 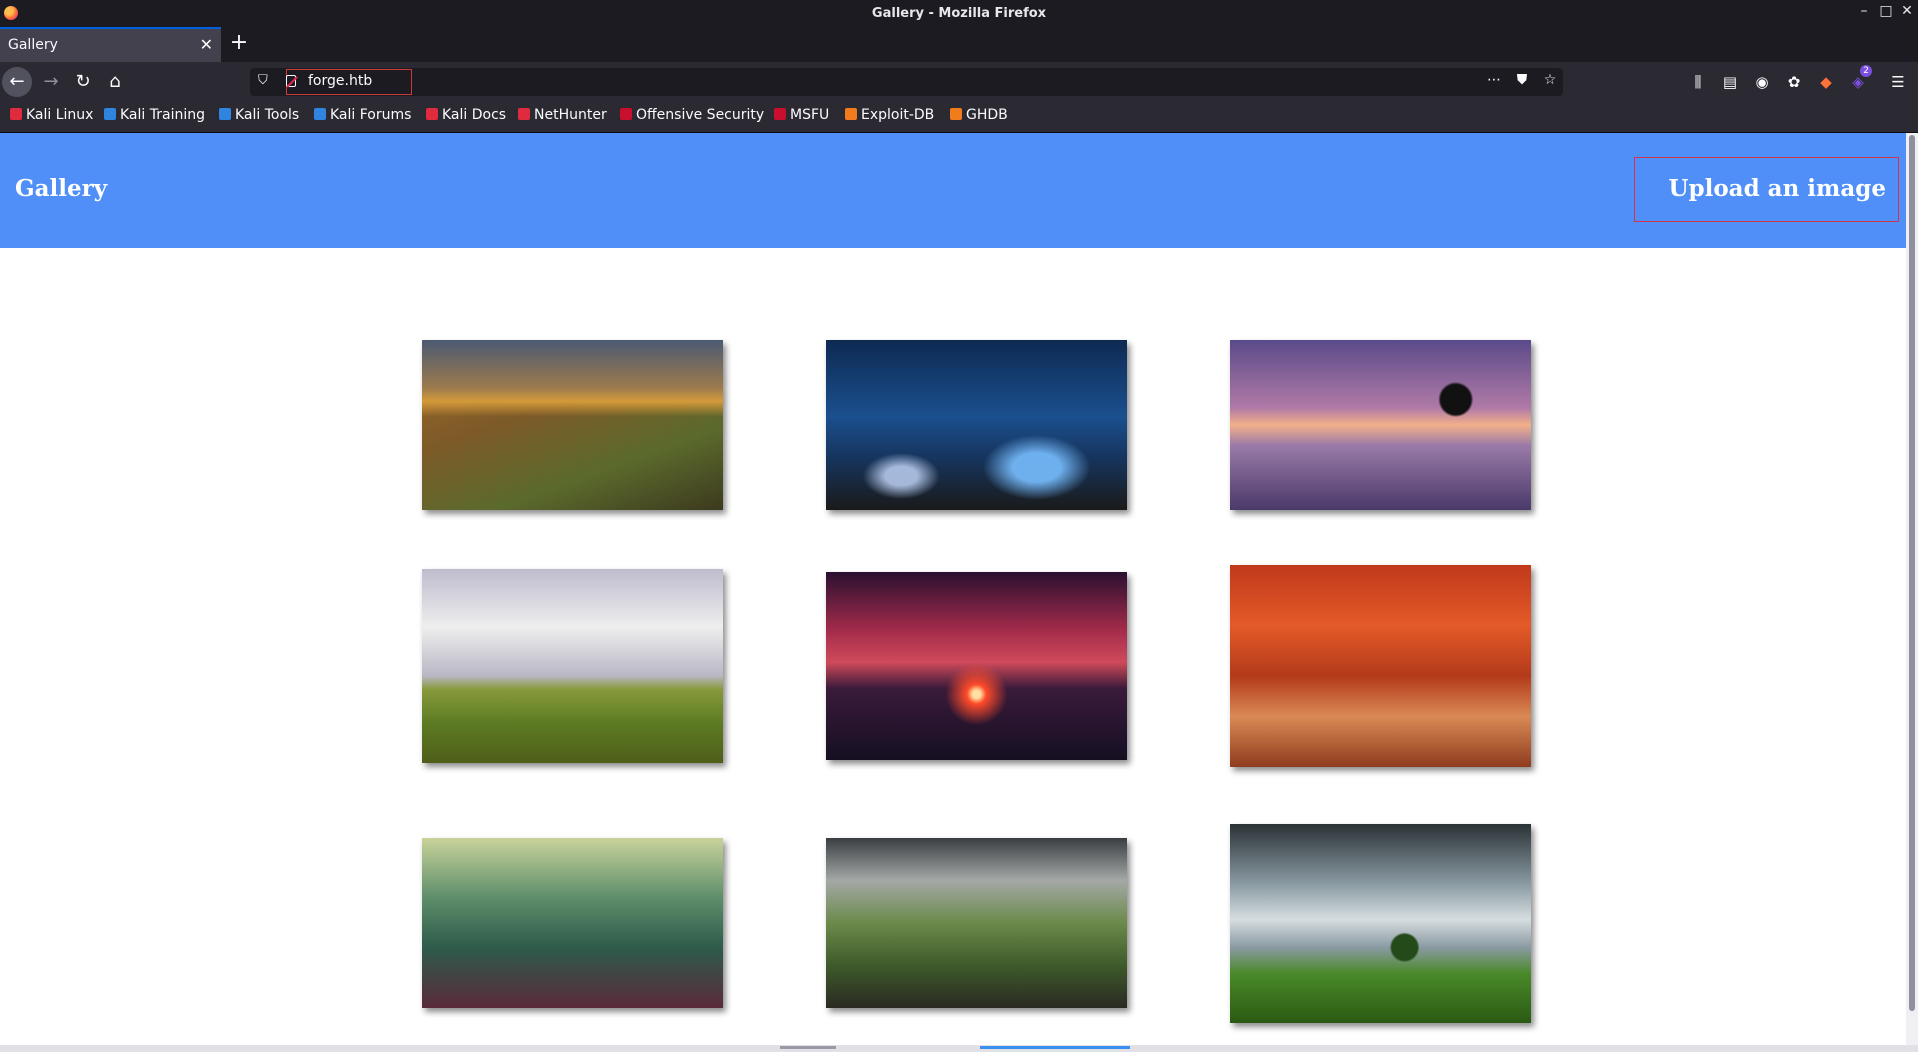 I want to click on pocket-icon: ⛊, so click(x=1522, y=80).